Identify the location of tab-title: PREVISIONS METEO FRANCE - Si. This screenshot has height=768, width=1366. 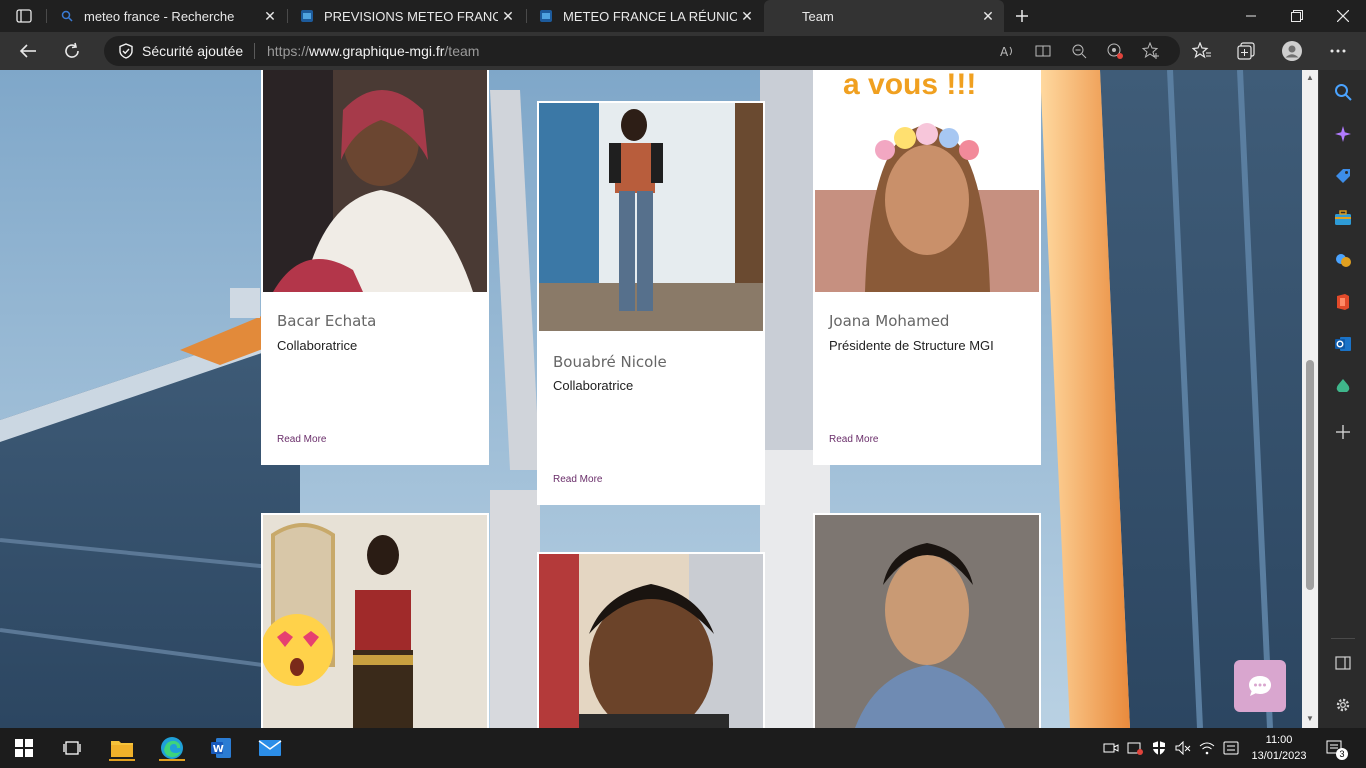
(411, 16).